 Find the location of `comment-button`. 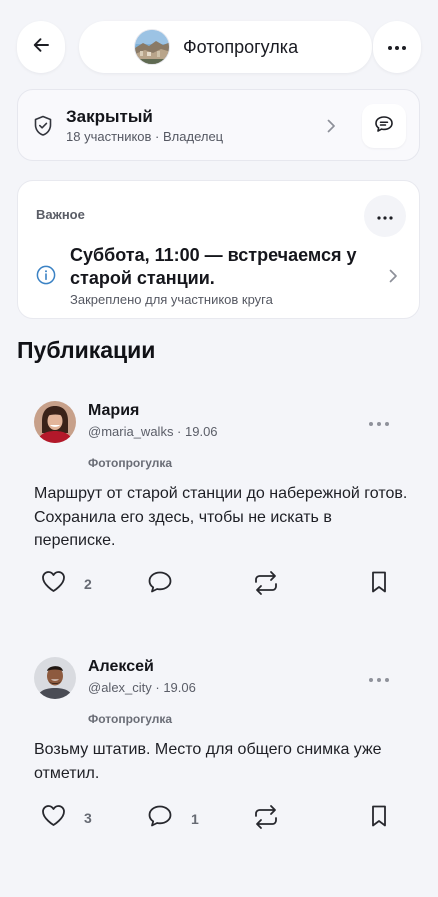

comment-button is located at coordinates (169, 584).